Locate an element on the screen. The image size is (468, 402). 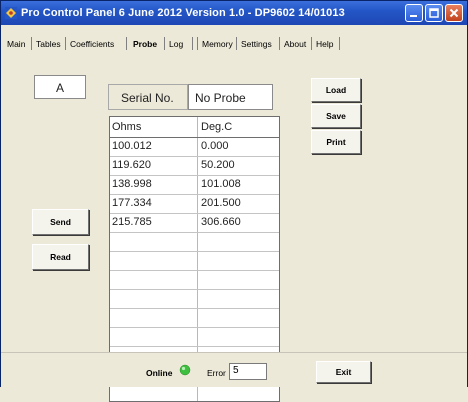
serial-label-box: Serial No. is located at coordinates (148, 97).